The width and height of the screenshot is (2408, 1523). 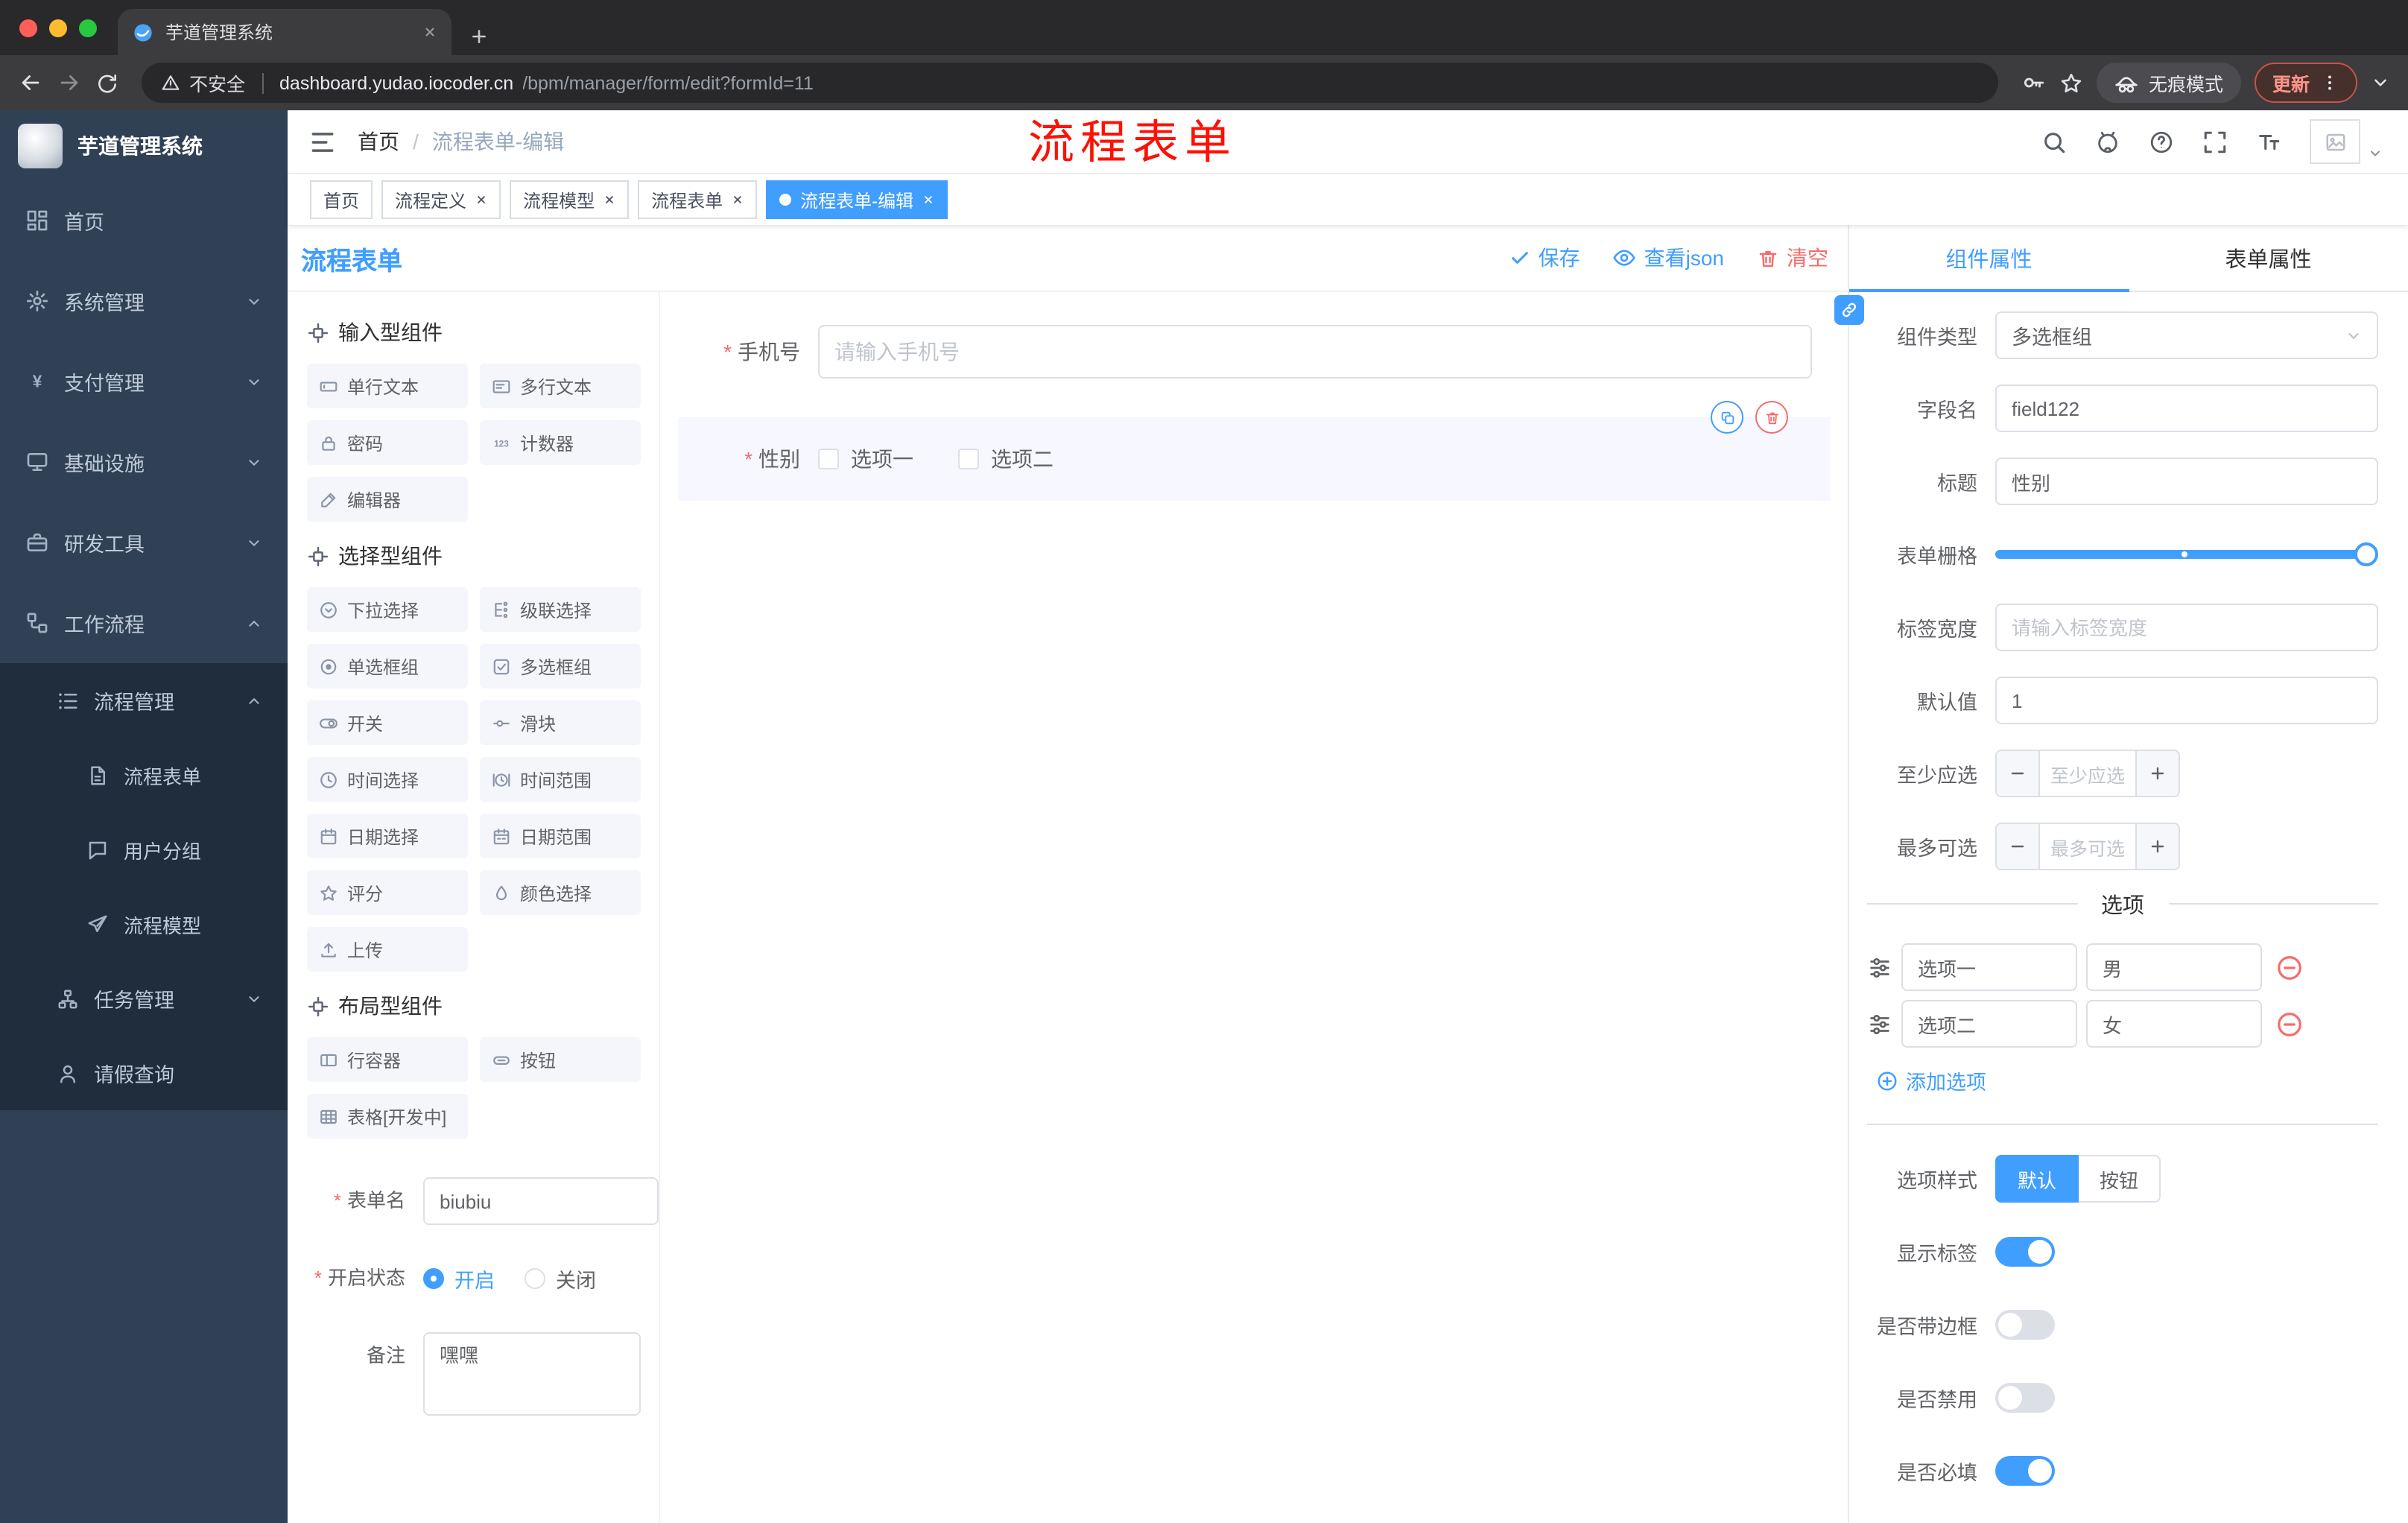 What do you see at coordinates (560, 893) in the screenshot?
I see `component-color-picker: 颜色选择` at bounding box center [560, 893].